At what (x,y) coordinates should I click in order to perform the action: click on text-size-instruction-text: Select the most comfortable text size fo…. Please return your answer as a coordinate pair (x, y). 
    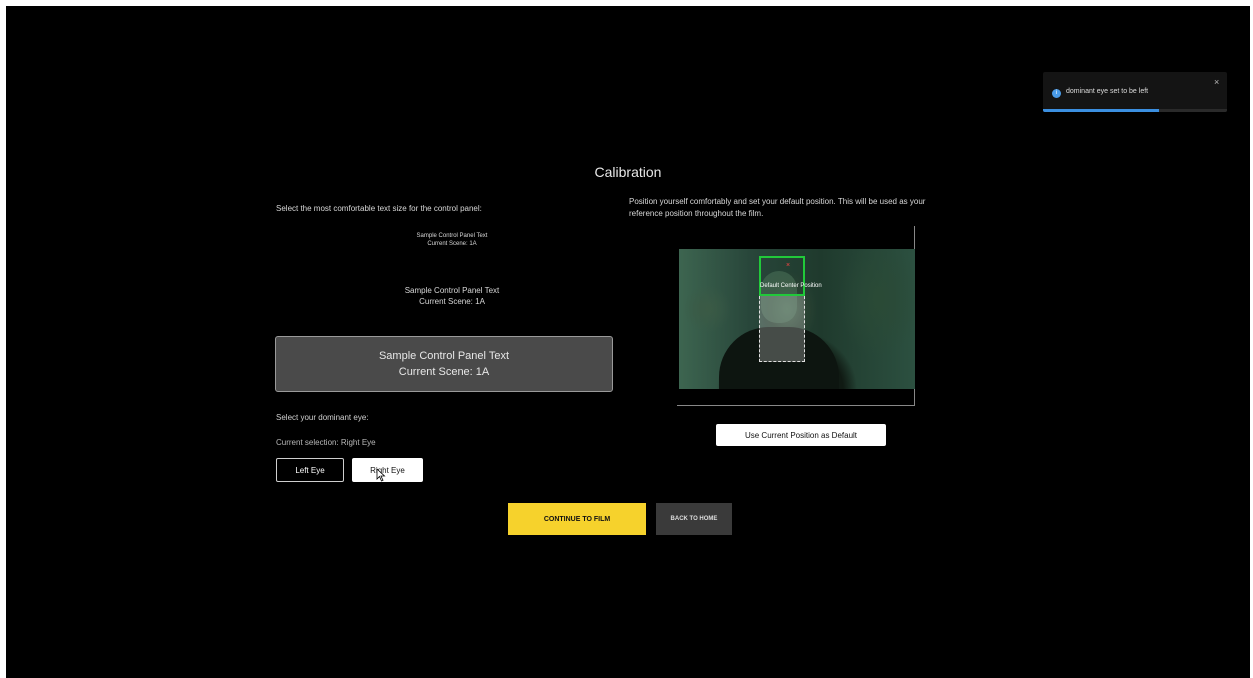
    Looking at the image, I should click on (379, 208).